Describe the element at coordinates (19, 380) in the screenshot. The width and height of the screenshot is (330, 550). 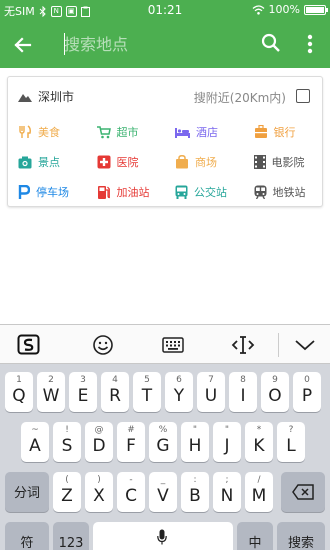
I see `key-hint: 1` at that location.